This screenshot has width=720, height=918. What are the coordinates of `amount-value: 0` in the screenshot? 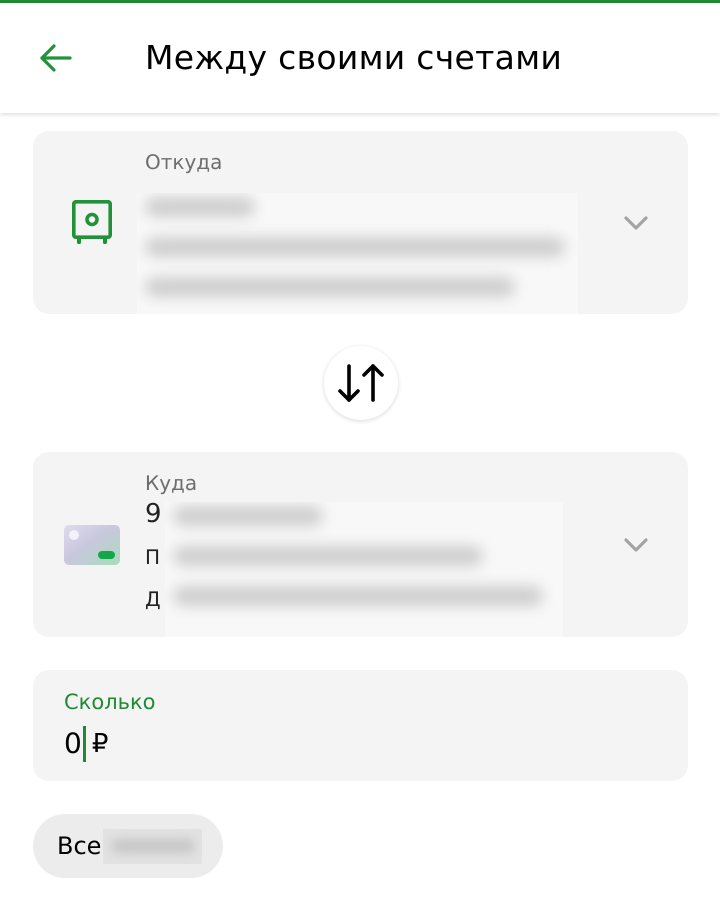 It's located at (73, 744).